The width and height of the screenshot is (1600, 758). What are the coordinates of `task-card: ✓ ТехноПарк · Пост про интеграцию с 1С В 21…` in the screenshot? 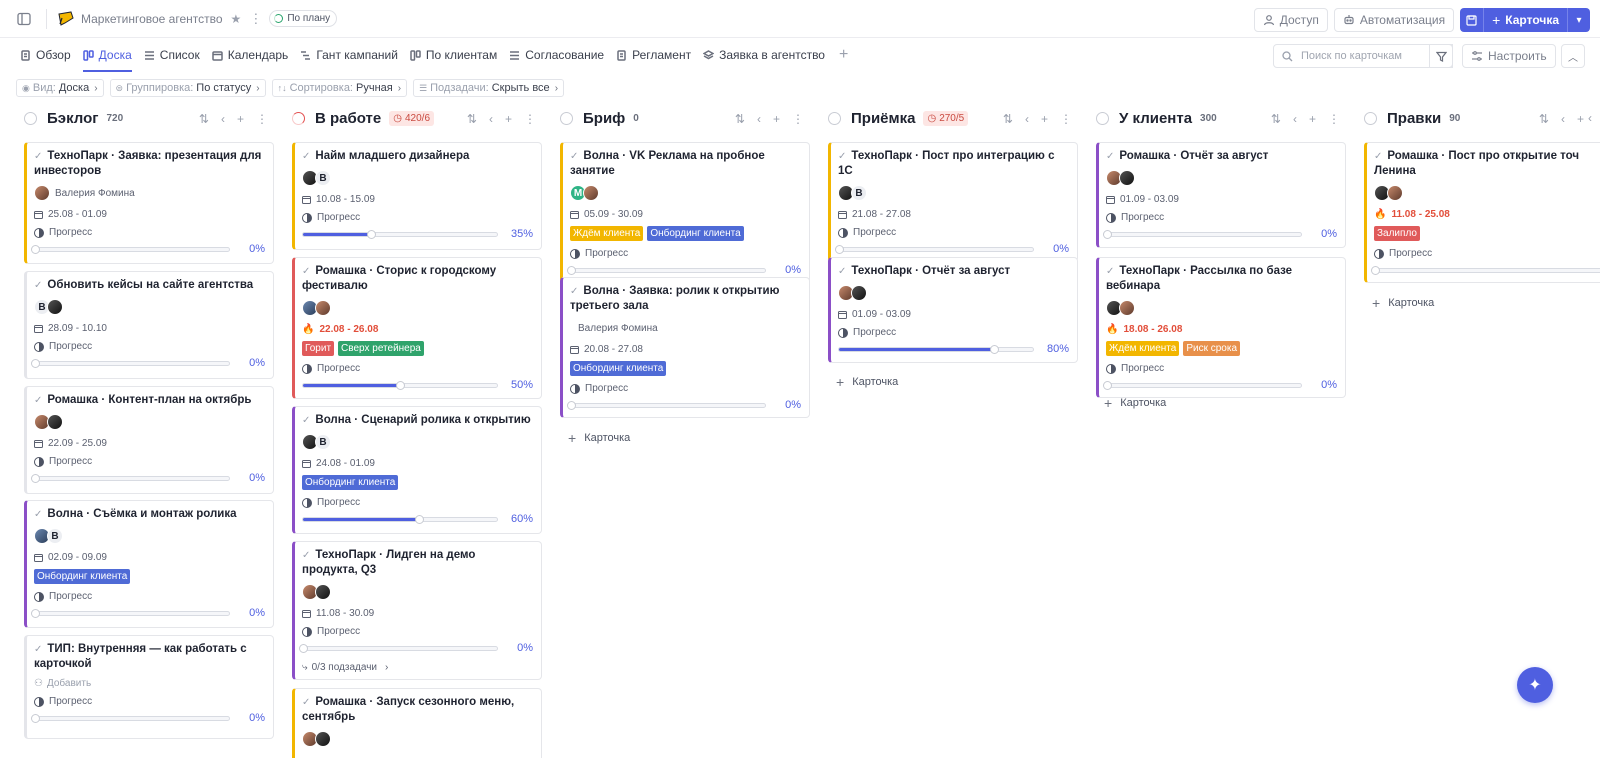 It's located at (953, 202).